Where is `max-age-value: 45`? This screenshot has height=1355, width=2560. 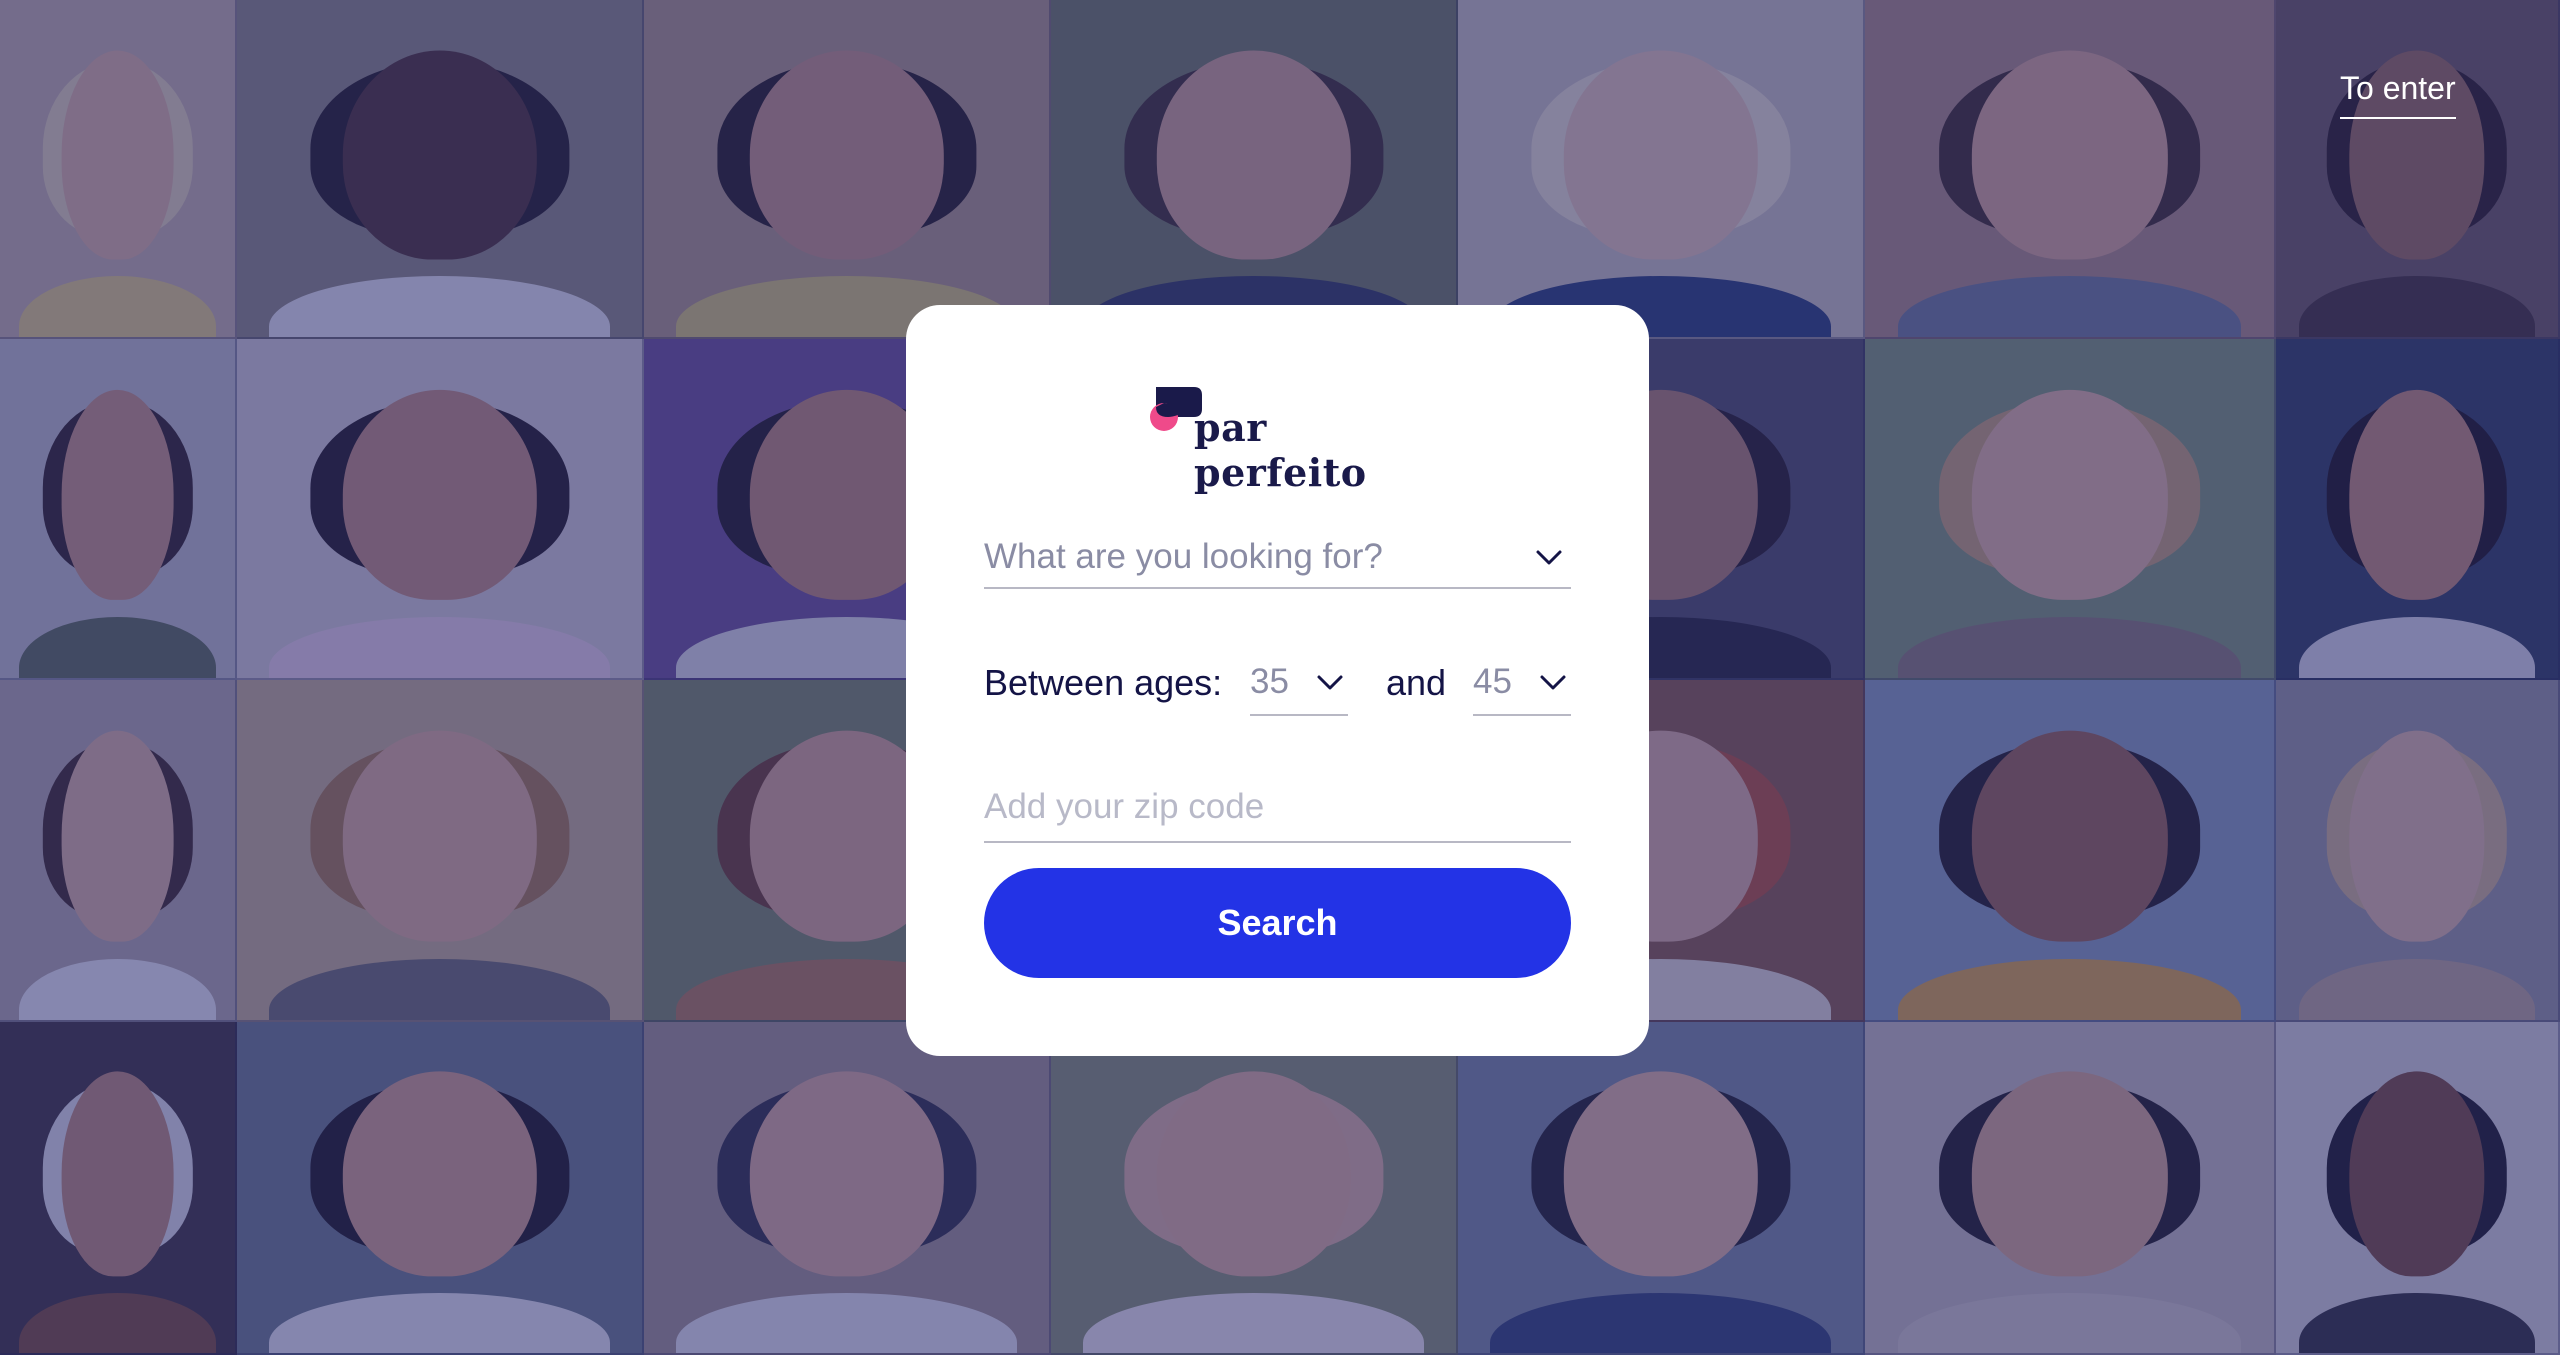 max-age-value: 45 is located at coordinates (1492, 681).